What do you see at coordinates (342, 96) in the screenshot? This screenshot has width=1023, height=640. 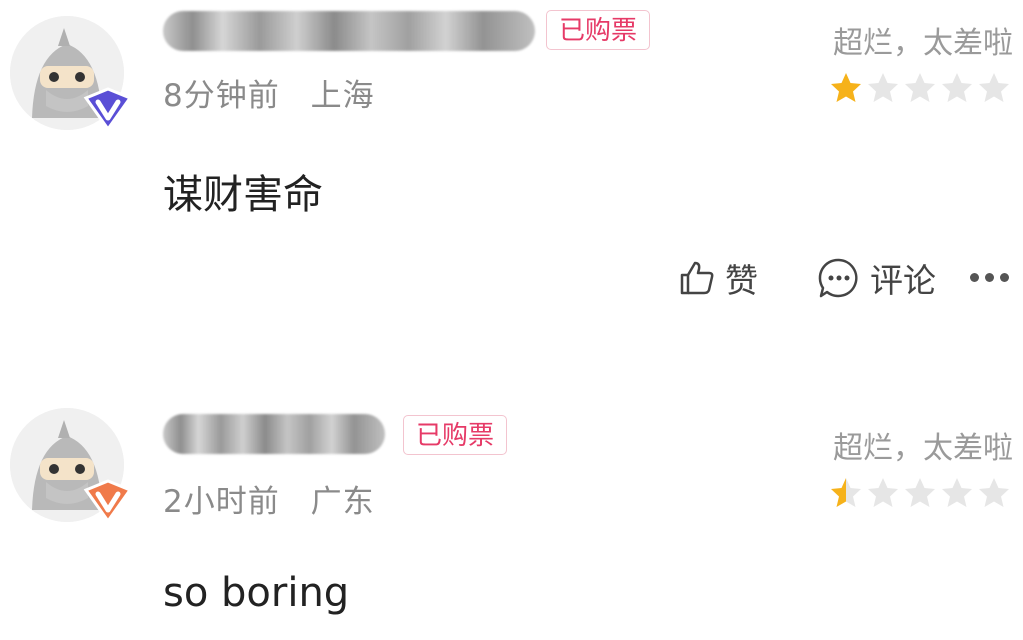 I see `comment-location: 上海` at bounding box center [342, 96].